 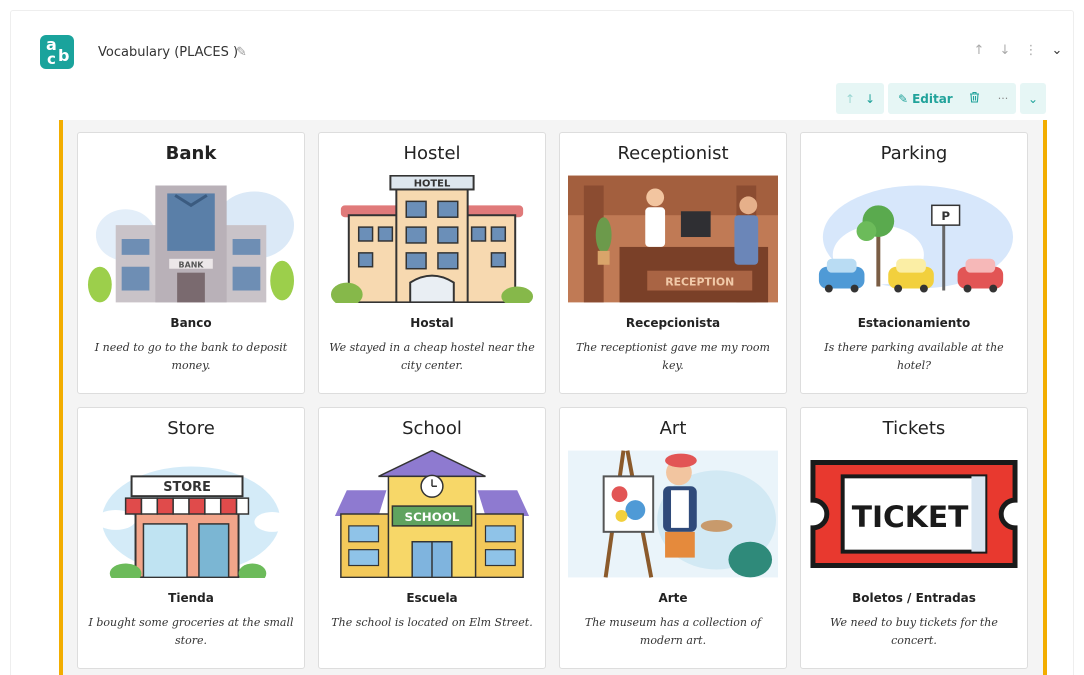 What do you see at coordinates (850, 99) in the screenshot?
I see `move-block-up-icon: ↑` at bounding box center [850, 99].